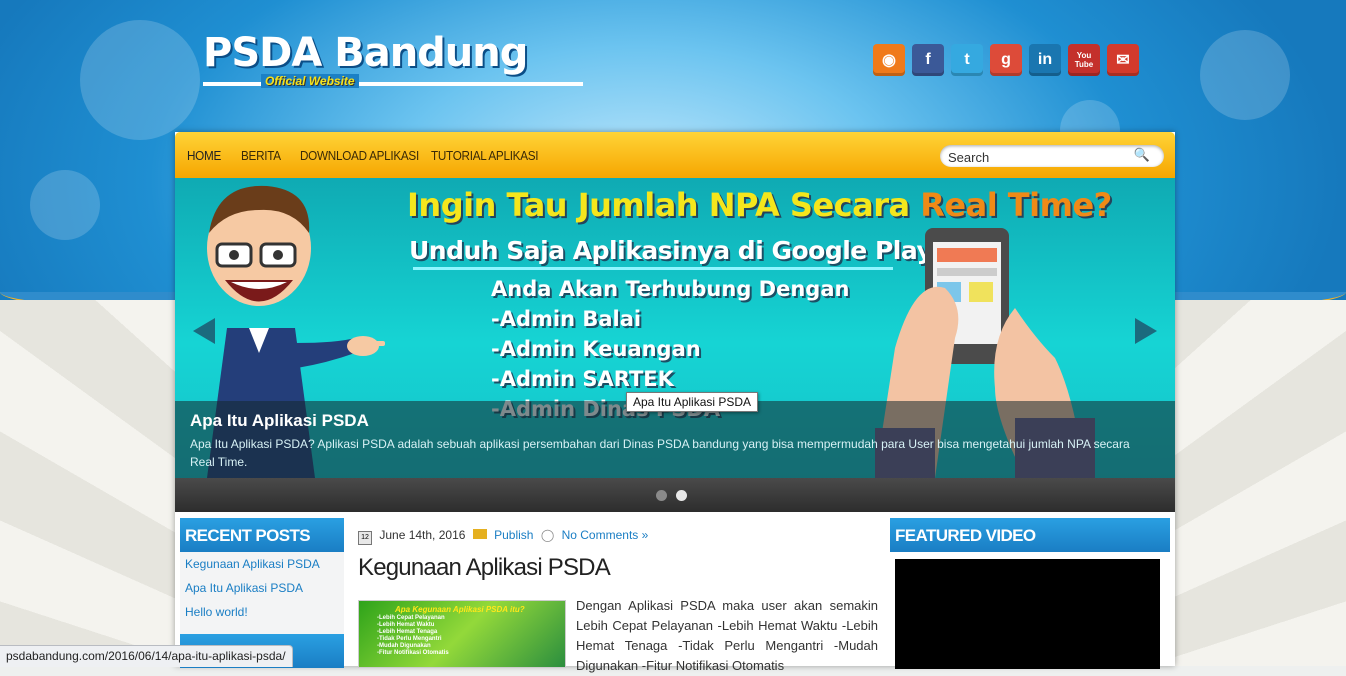 The image size is (1346, 676). Describe the element at coordinates (692, 402) in the screenshot. I see `tooltip: Apa Itu Aplikasi PSDA` at that location.